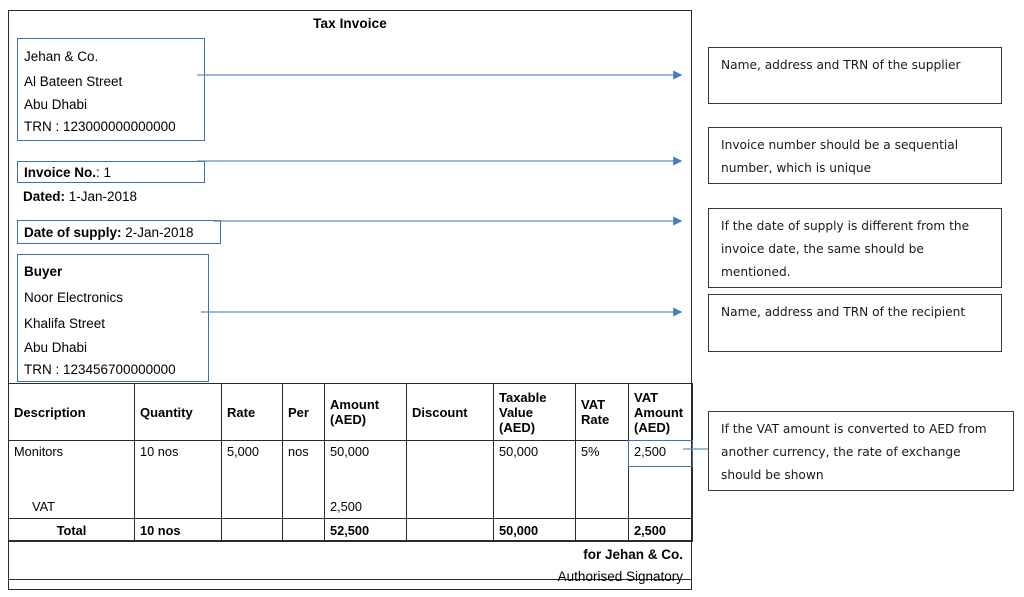  I want to click on column-header-discount: Discount, so click(450, 412).